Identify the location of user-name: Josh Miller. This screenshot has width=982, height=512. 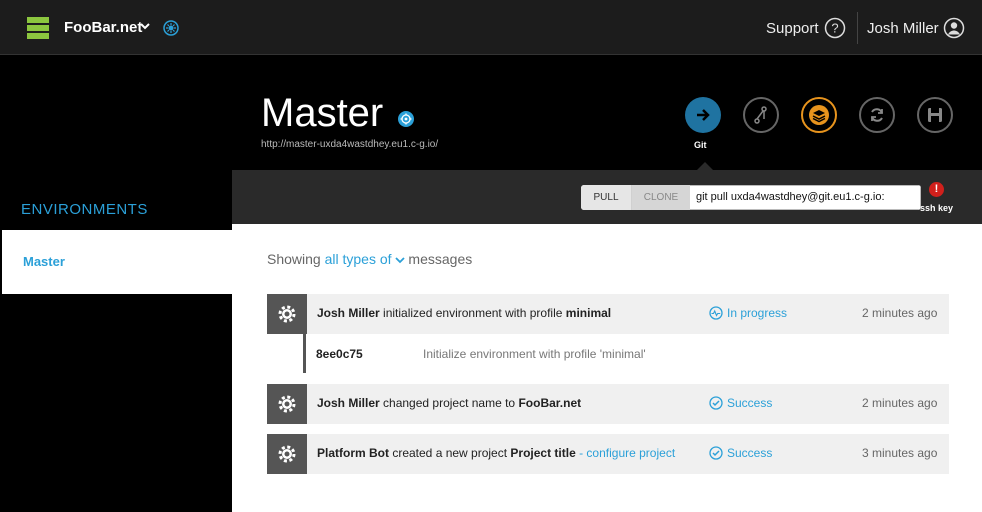
(903, 28).